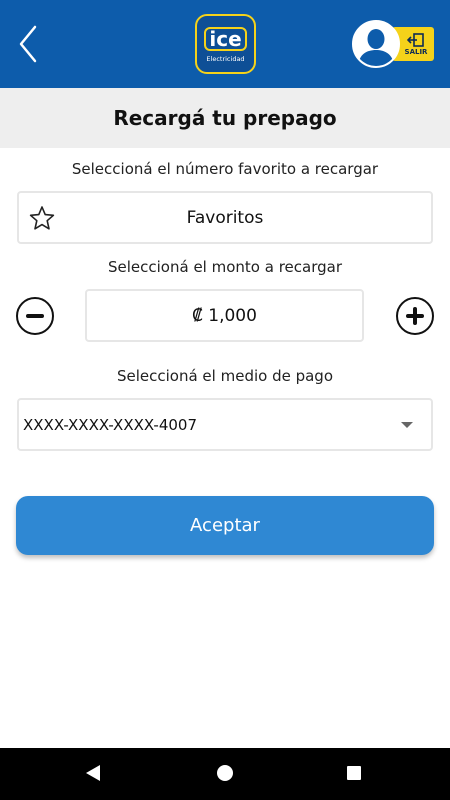  I want to click on logo-subtitle: Electricidad, so click(225, 59).